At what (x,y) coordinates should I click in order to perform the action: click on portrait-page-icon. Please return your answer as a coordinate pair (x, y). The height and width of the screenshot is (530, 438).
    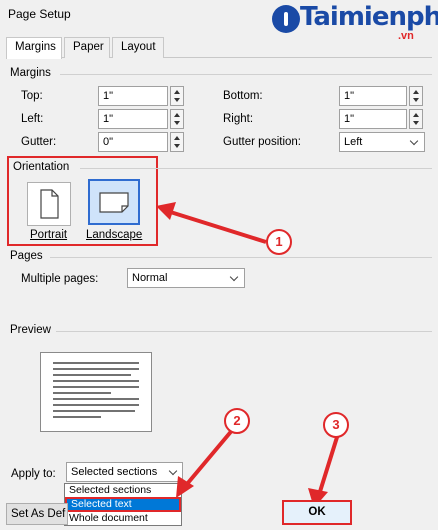
    Looking at the image, I should click on (49, 204).